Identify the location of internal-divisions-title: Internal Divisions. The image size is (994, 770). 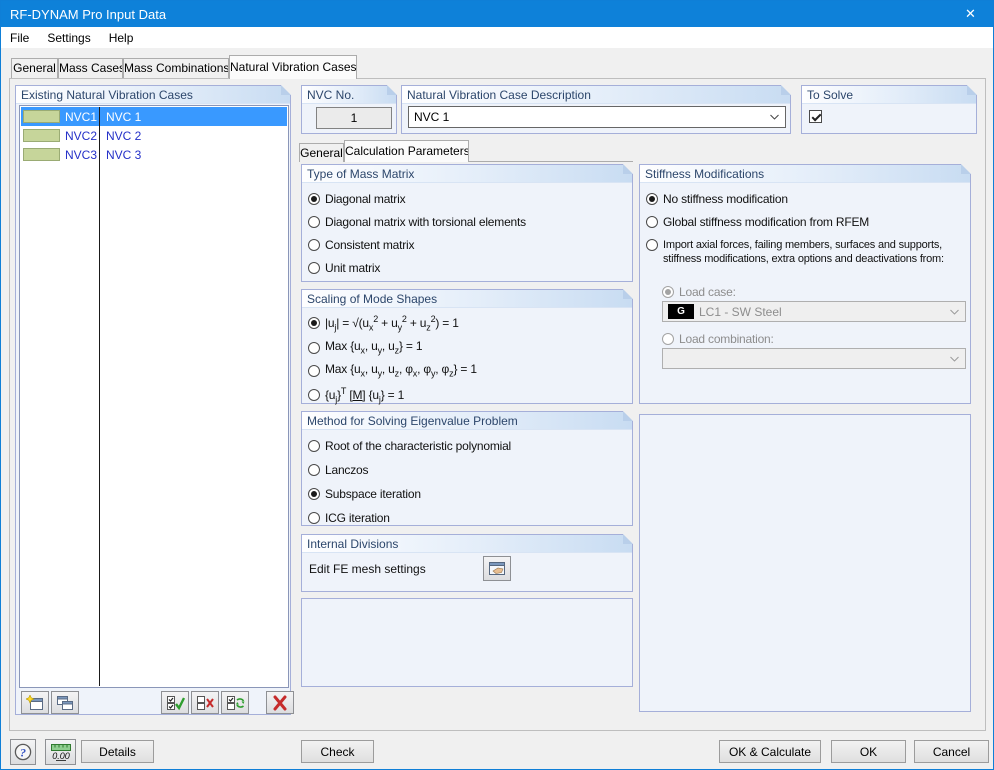
(467, 544).